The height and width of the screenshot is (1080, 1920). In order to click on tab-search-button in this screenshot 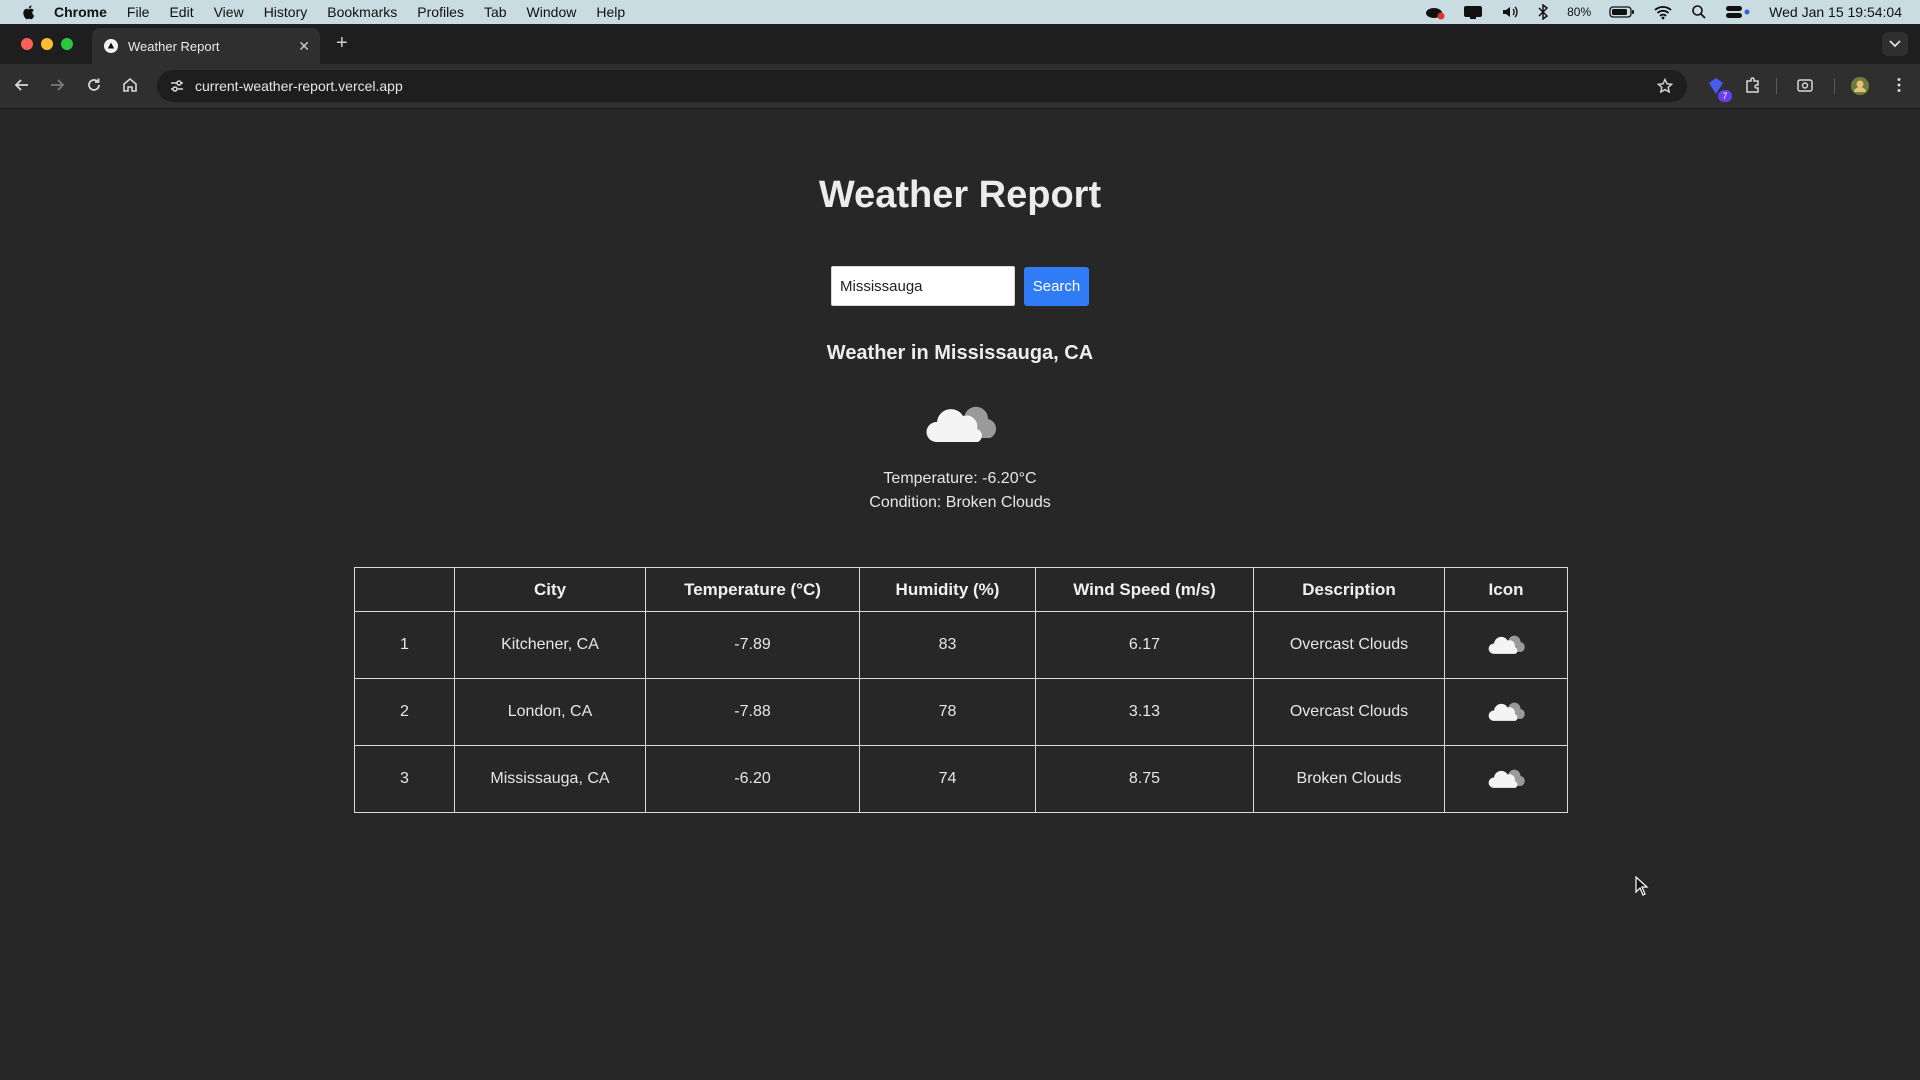, I will do `click(1895, 44)`.